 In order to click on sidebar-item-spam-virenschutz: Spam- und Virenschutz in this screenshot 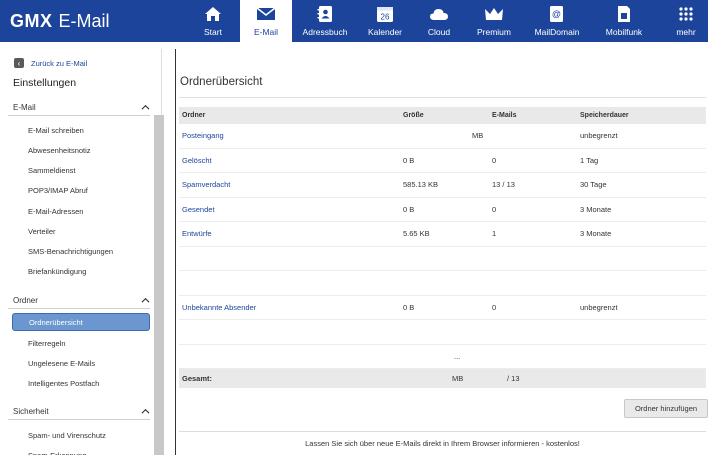, I will do `click(81, 435)`.